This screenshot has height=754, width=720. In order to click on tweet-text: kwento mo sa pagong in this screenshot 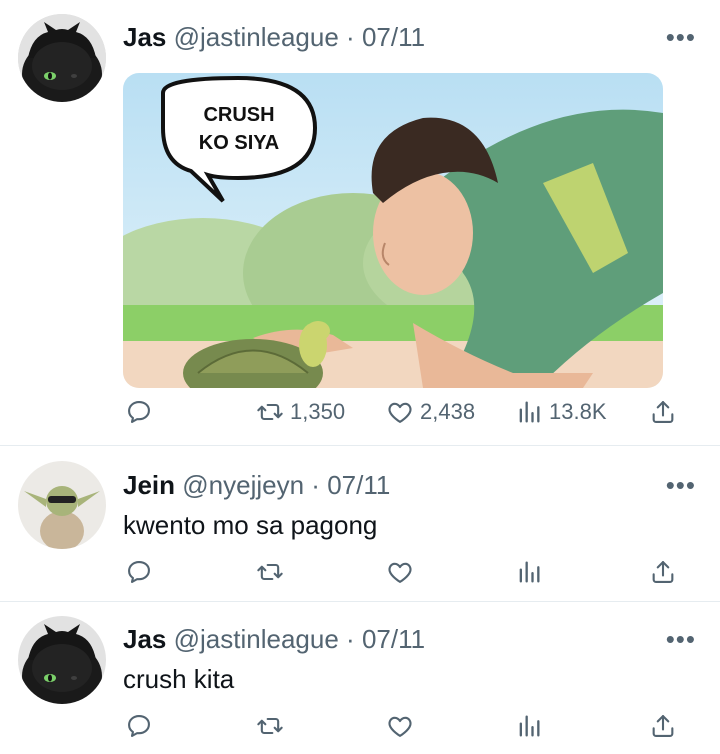, I will do `click(250, 525)`.